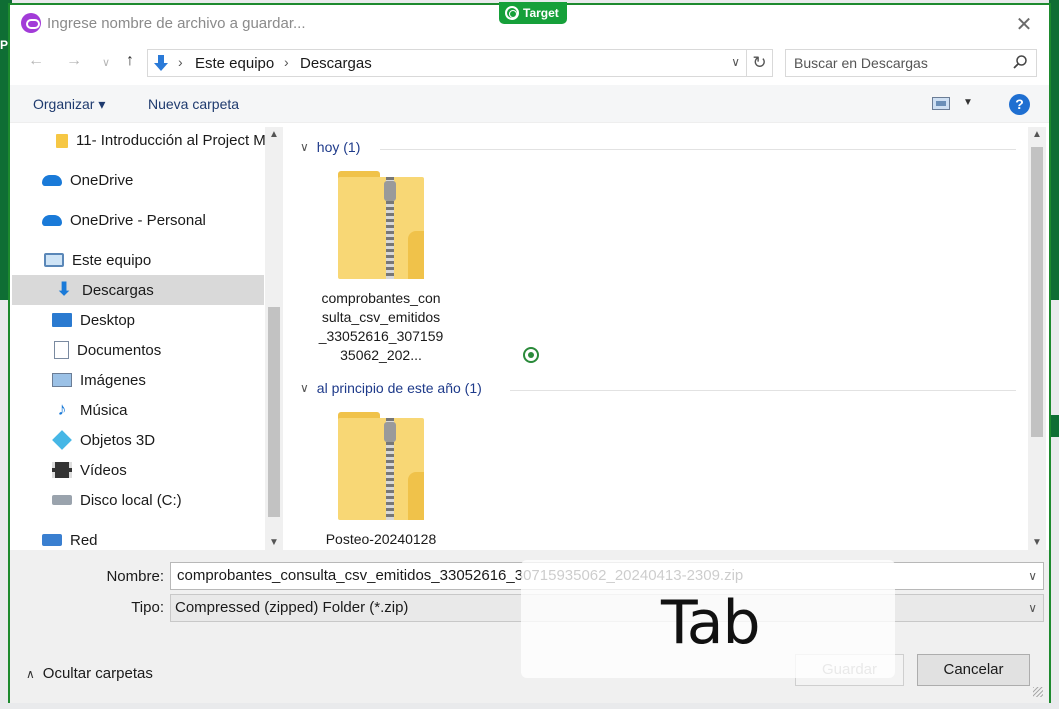  I want to click on sidebar-item-desktop: Desktop, so click(138, 320).